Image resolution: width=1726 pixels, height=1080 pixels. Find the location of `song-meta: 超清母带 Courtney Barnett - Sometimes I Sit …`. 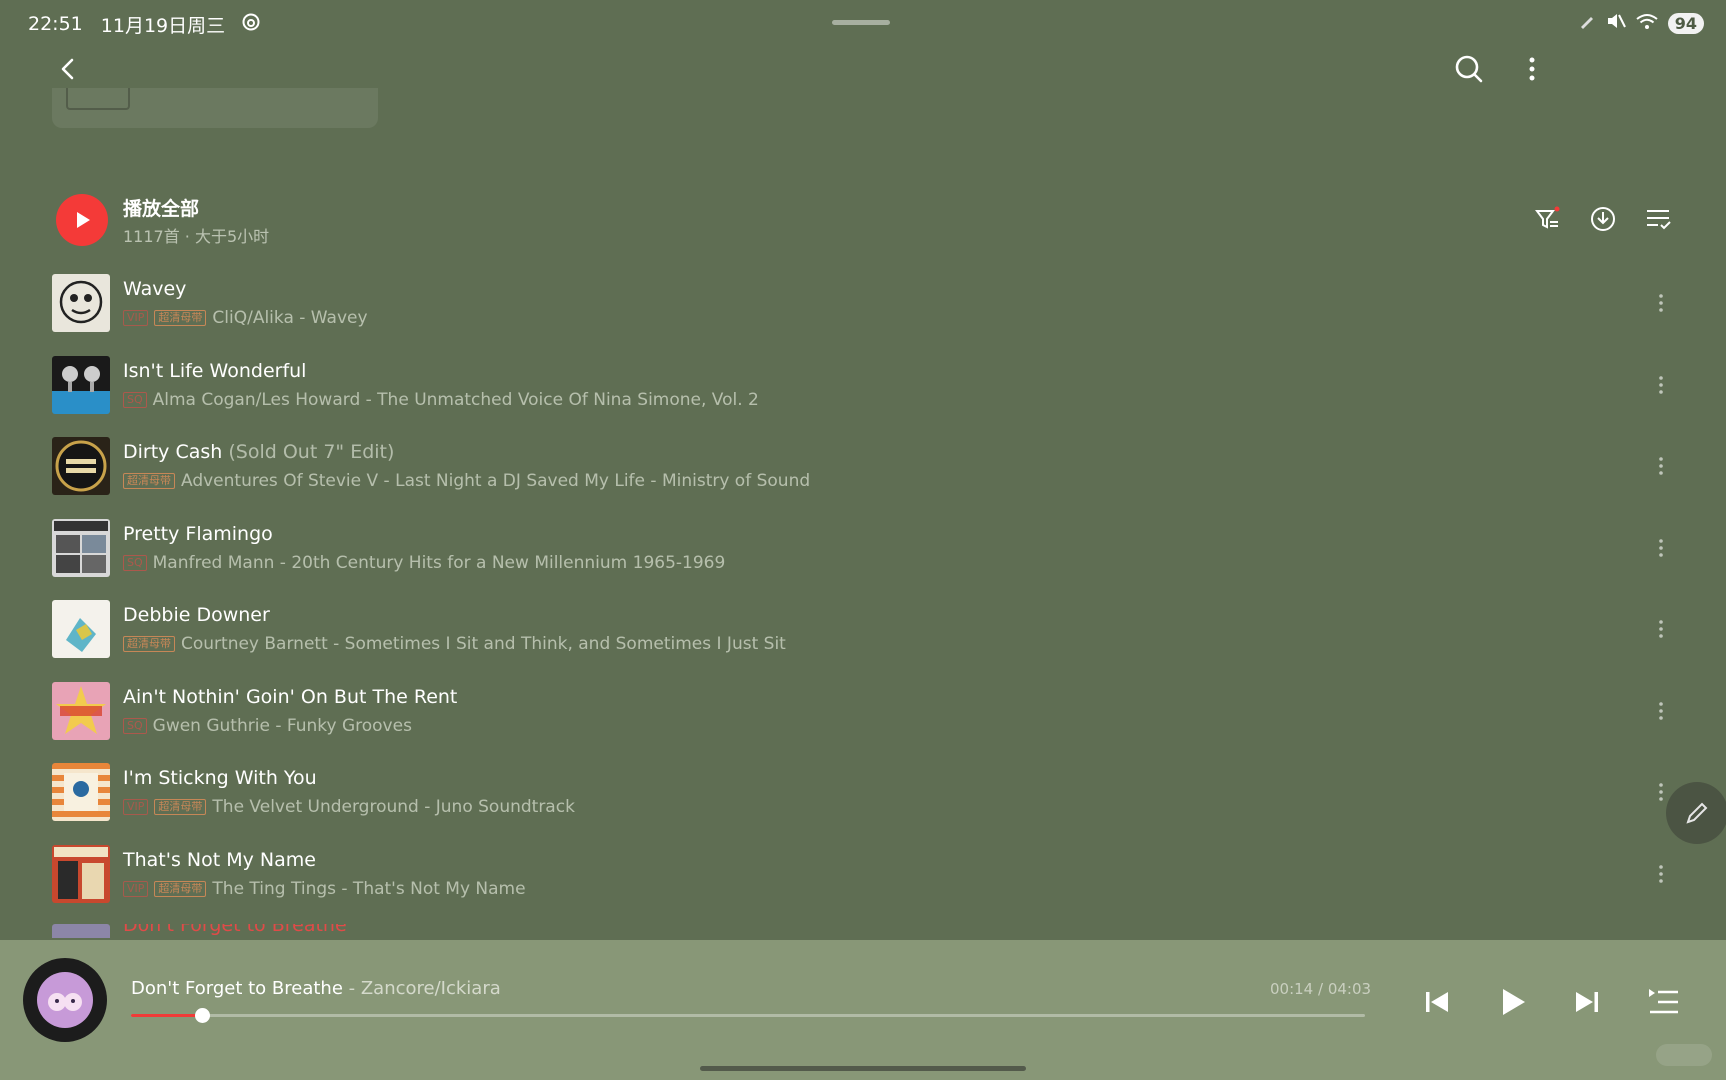

song-meta: 超清母带 Courtney Barnett - Sometimes I Sit … is located at coordinates (454, 644).